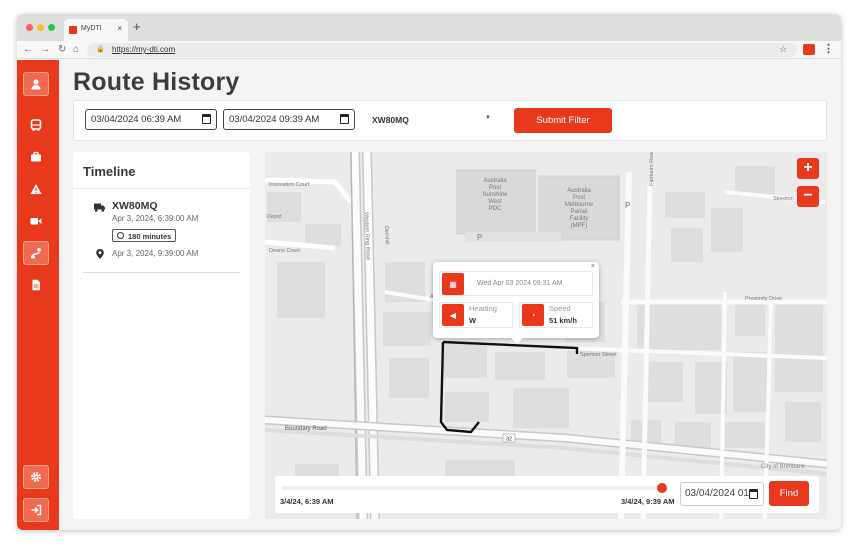 Image resolution: width=858 pixels, height=549 pixels. Describe the element at coordinates (119, 28) in the screenshot. I see `tab-close-icon: ×` at that location.